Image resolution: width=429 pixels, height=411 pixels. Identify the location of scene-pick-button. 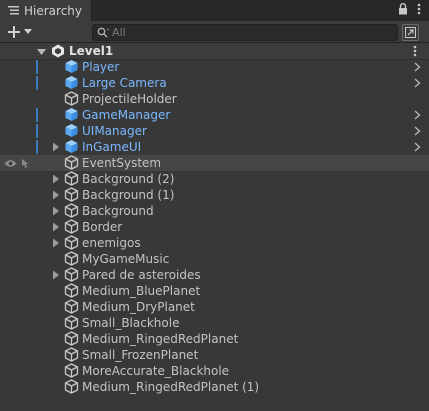
(410, 32).